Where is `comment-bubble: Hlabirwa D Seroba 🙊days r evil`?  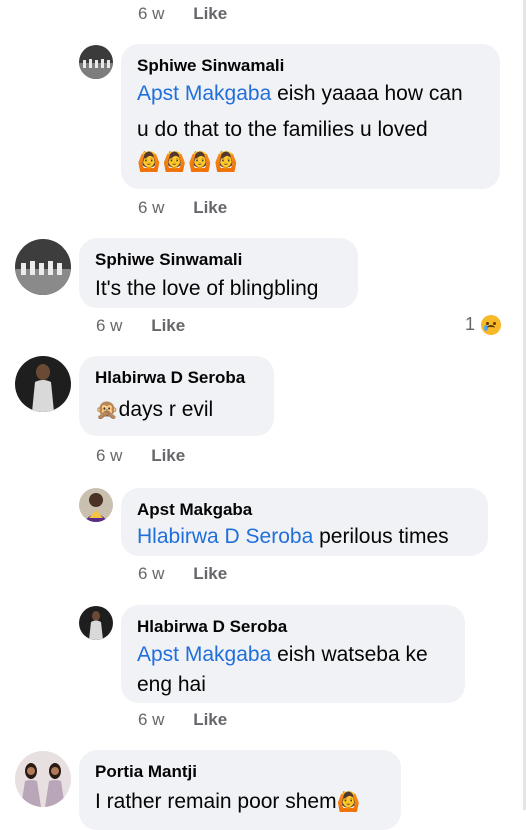
comment-bubble: Hlabirwa D Seroba 🙊days r evil is located at coordinates (176, 396).